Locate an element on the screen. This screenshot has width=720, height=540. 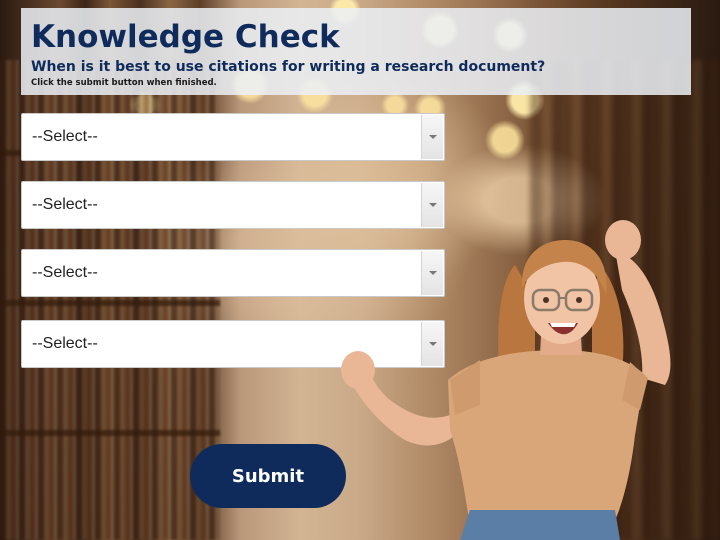
chevron-down-icon is located at coordinates (432, 137).